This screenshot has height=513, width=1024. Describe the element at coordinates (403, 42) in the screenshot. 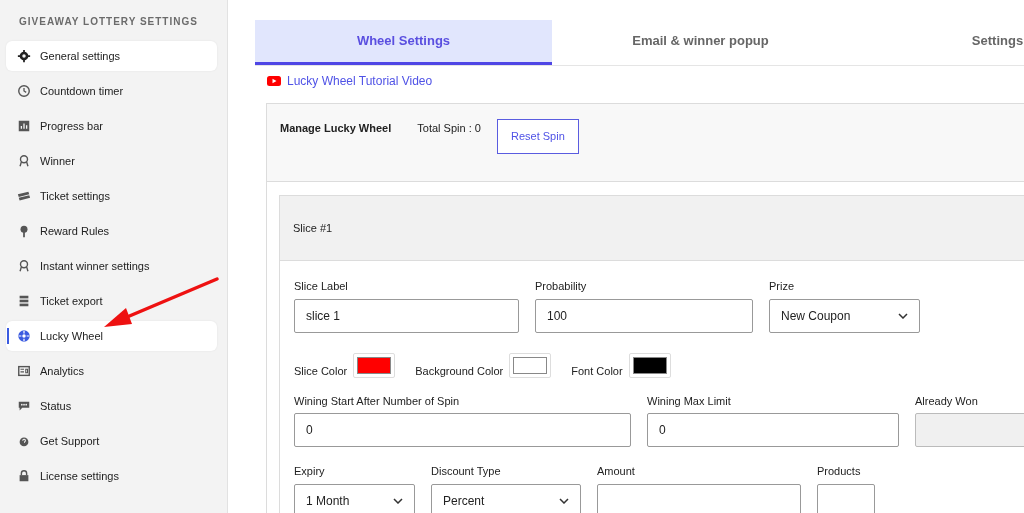

I see `tab: Wheel Settings` at that location.